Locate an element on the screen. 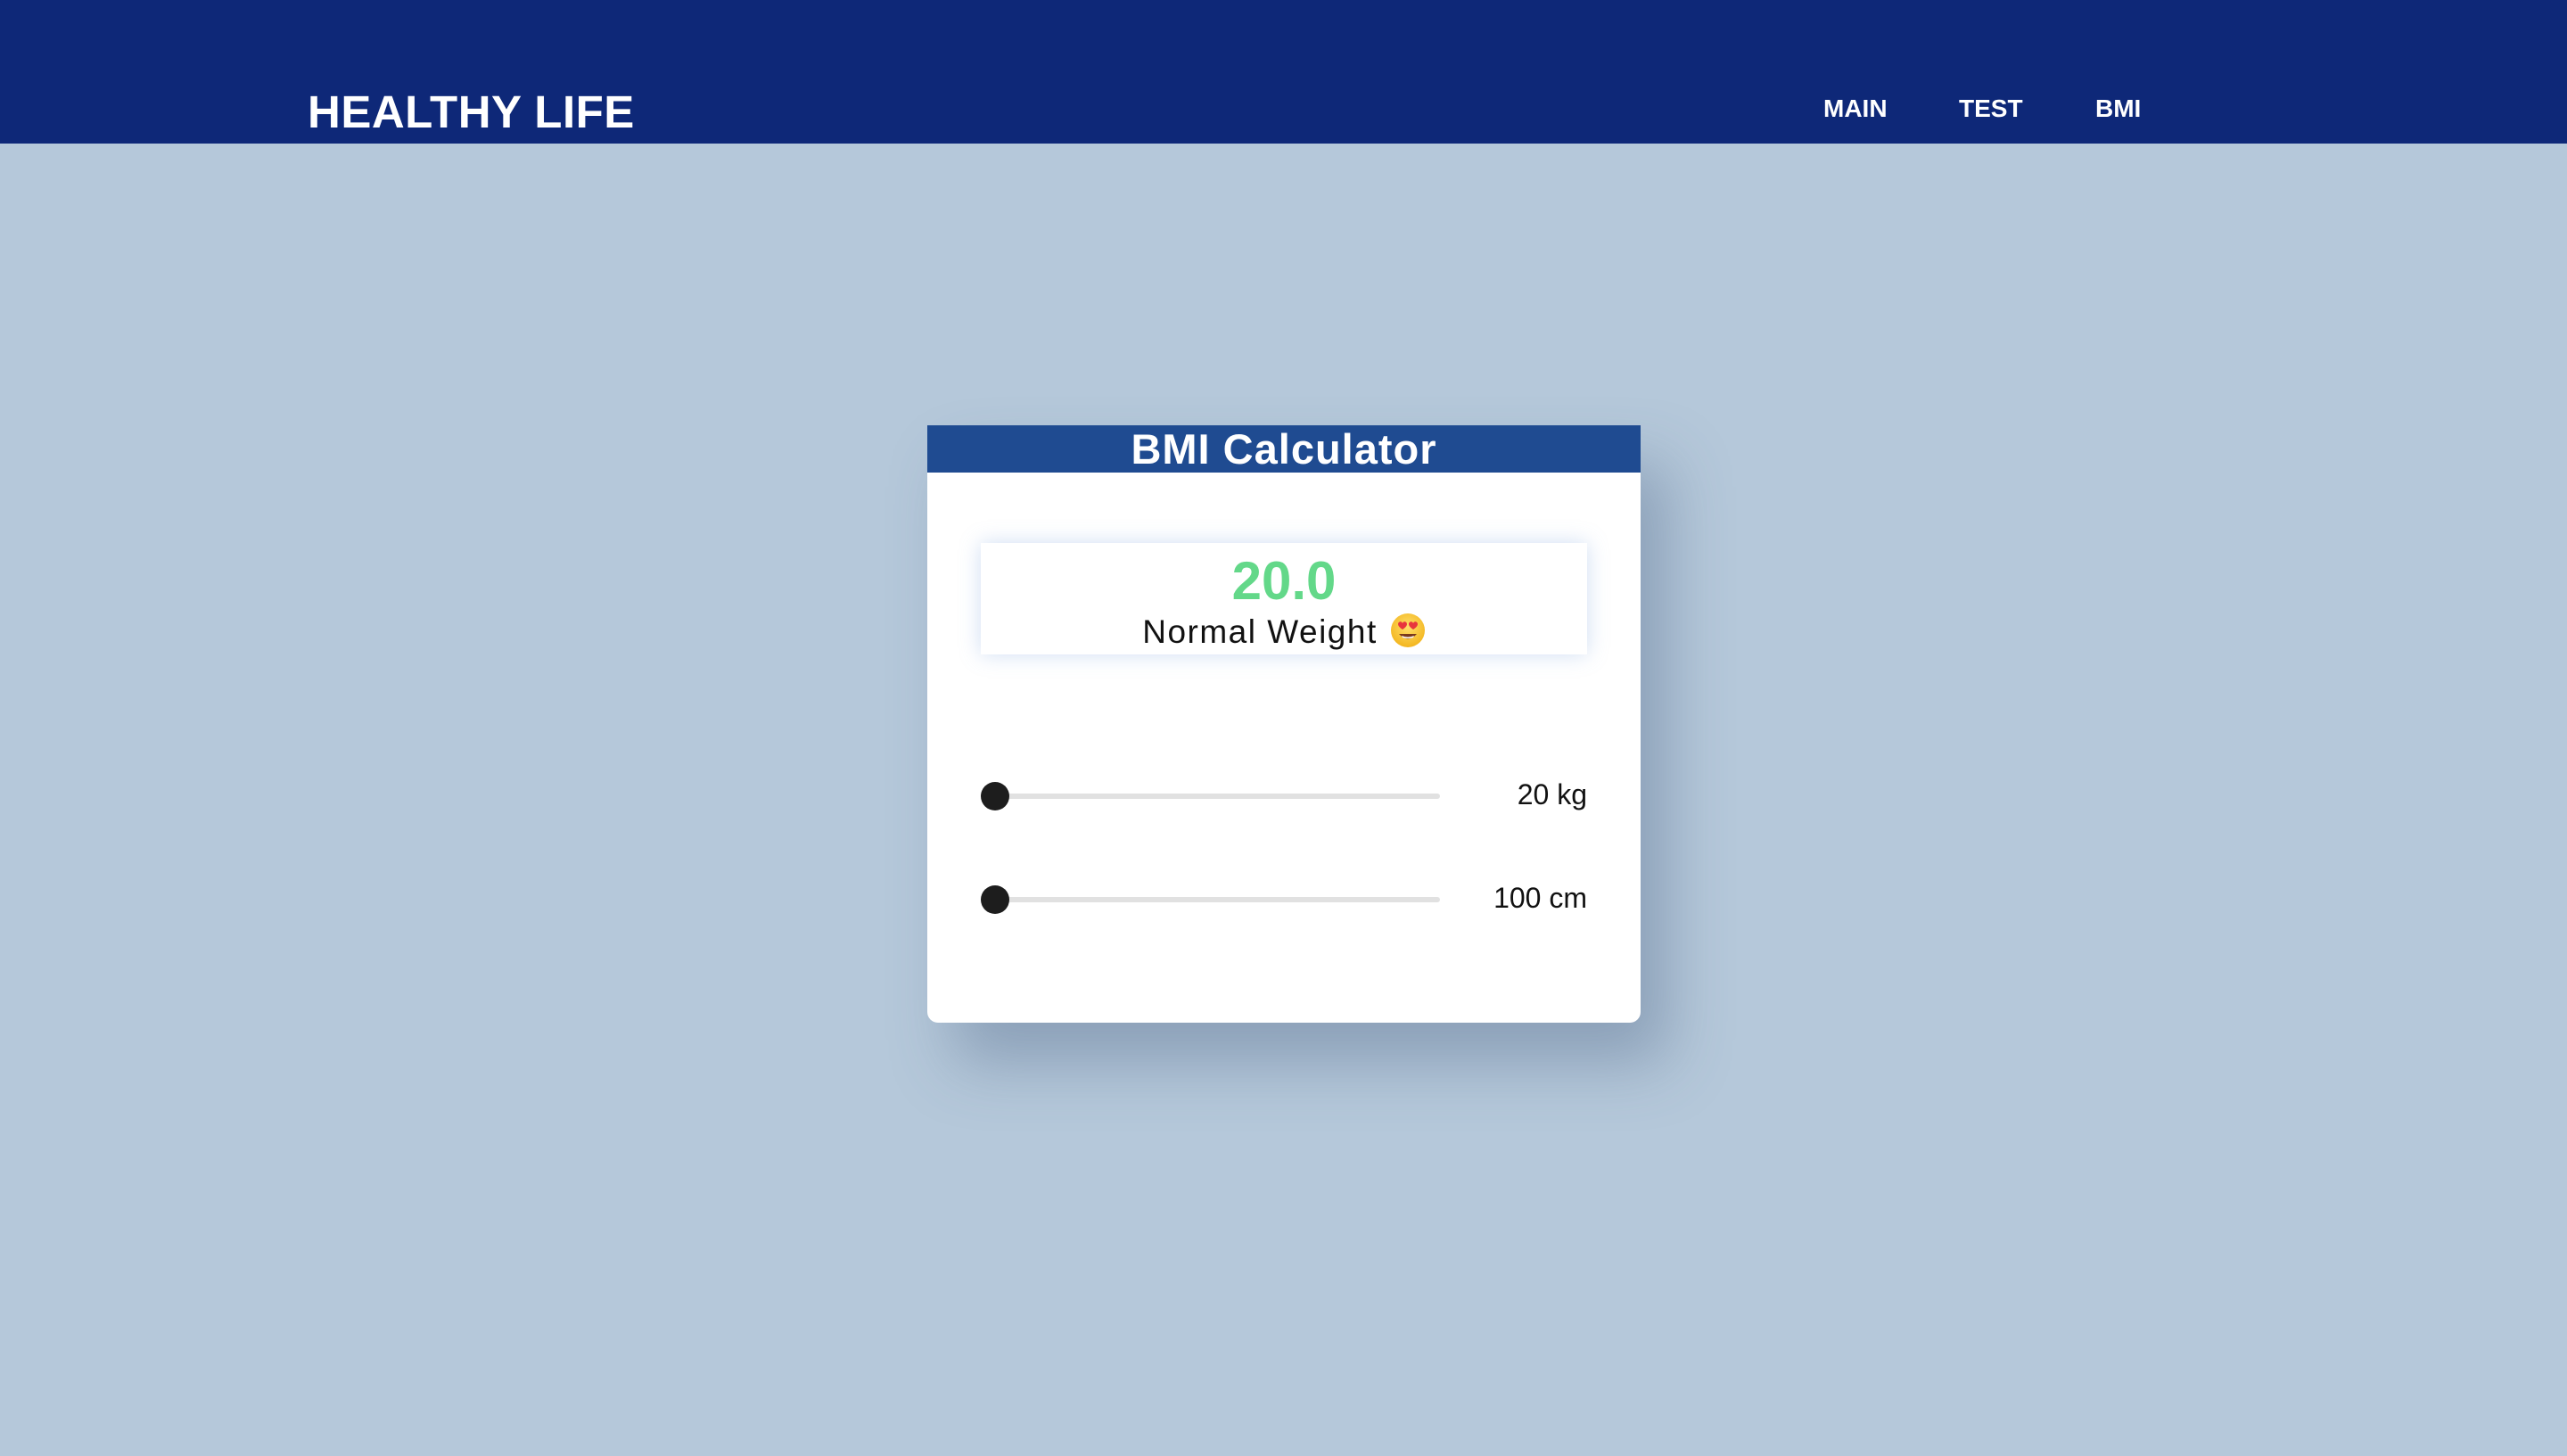 The height and width of the screenshot is (1456, 2567). bmi-category-label: Normal Weight is located at coordinates (1260, 631).